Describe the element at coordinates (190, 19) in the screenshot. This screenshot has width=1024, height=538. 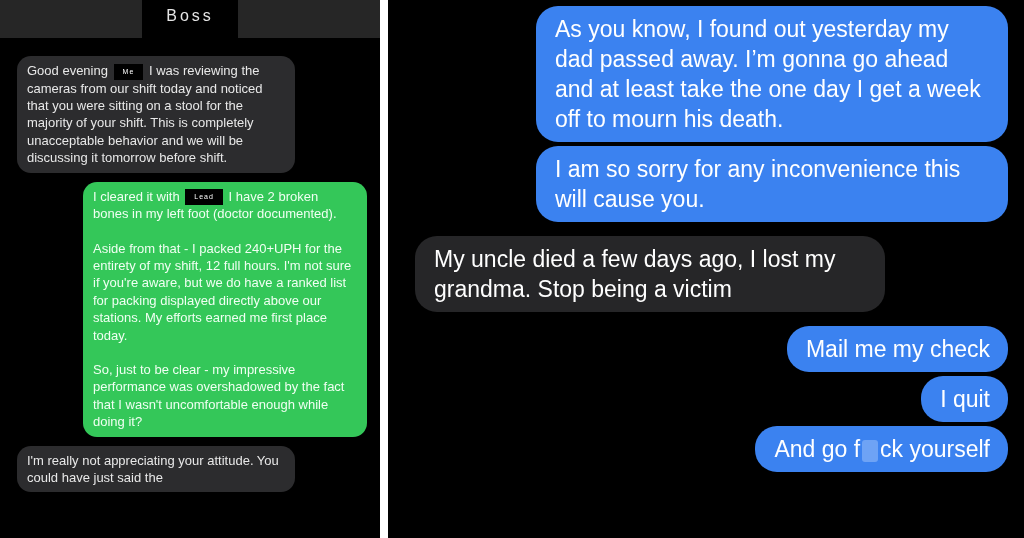
I see `contact-name: Boss` at that location.